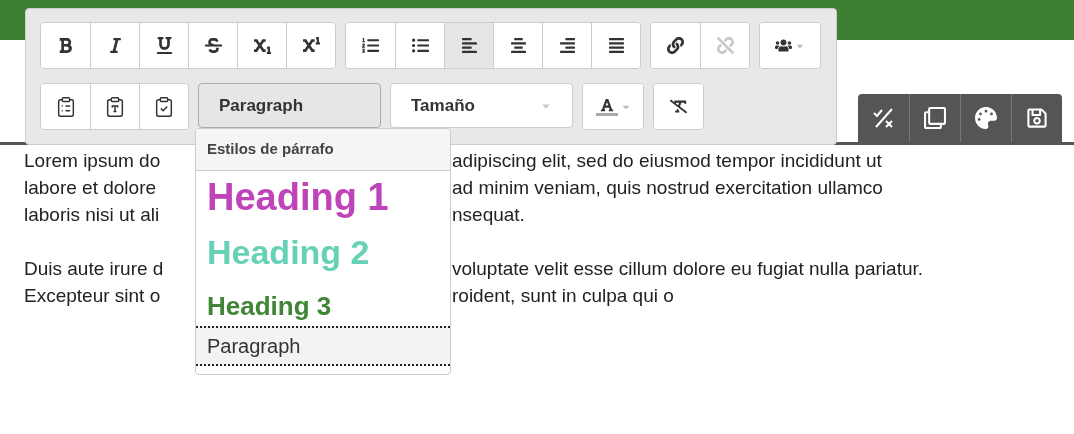 This screenshot has height=434, width=1074. What do you see at coordinates (92, 214) in the screenshot?
I see `paragraph-text: laboris nisi ut ali` at bounding box center [92, 214].